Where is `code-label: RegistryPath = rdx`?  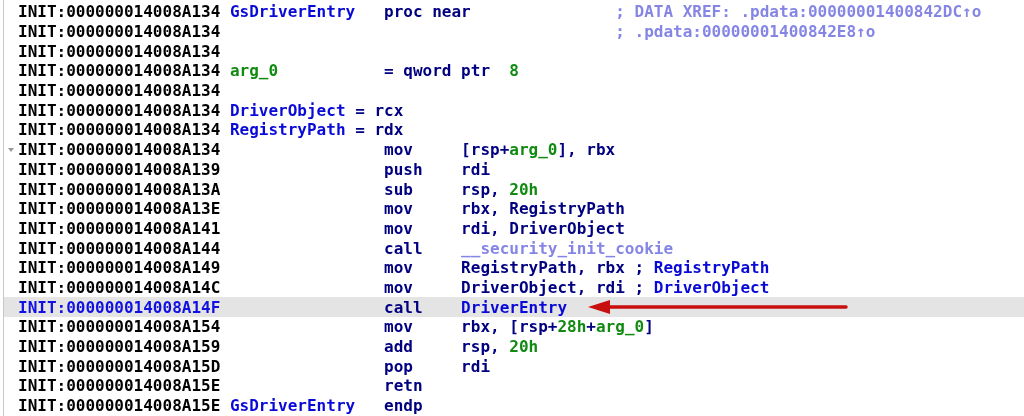
code-label: RegistryPath = rdx is located at coordinates (316, 130).